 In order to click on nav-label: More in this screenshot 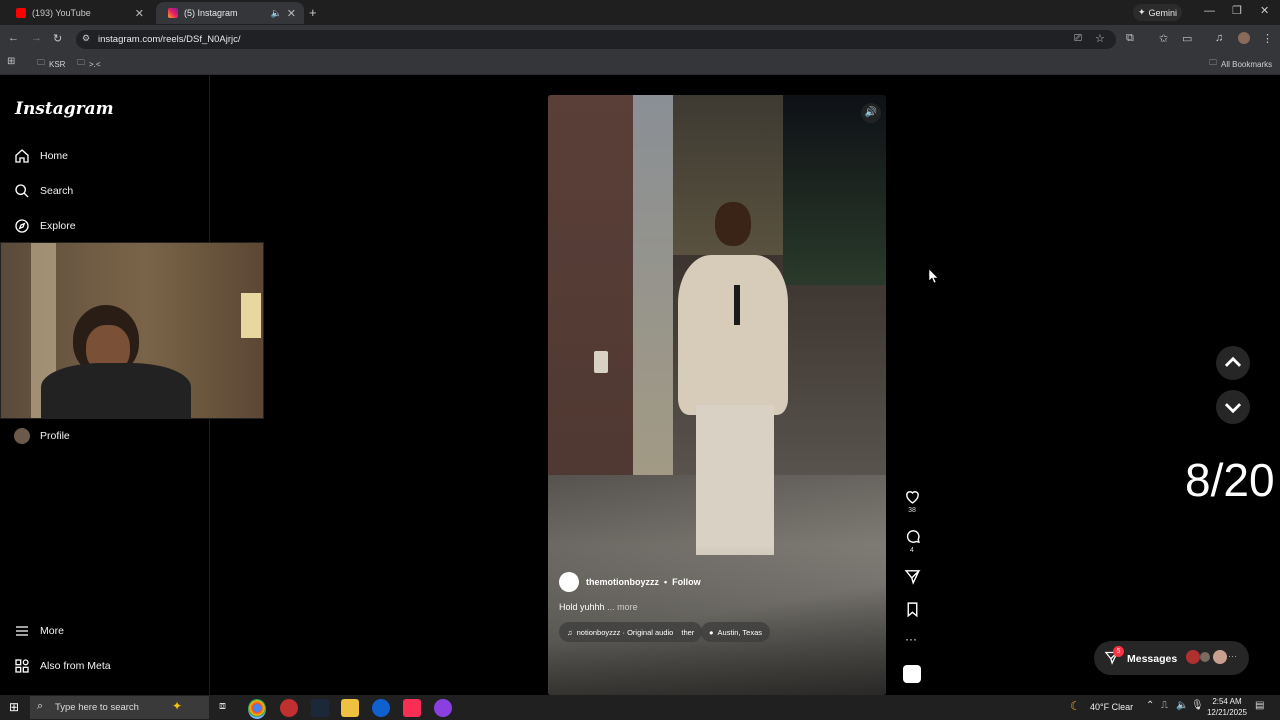, I will do `click(52, 631)`.